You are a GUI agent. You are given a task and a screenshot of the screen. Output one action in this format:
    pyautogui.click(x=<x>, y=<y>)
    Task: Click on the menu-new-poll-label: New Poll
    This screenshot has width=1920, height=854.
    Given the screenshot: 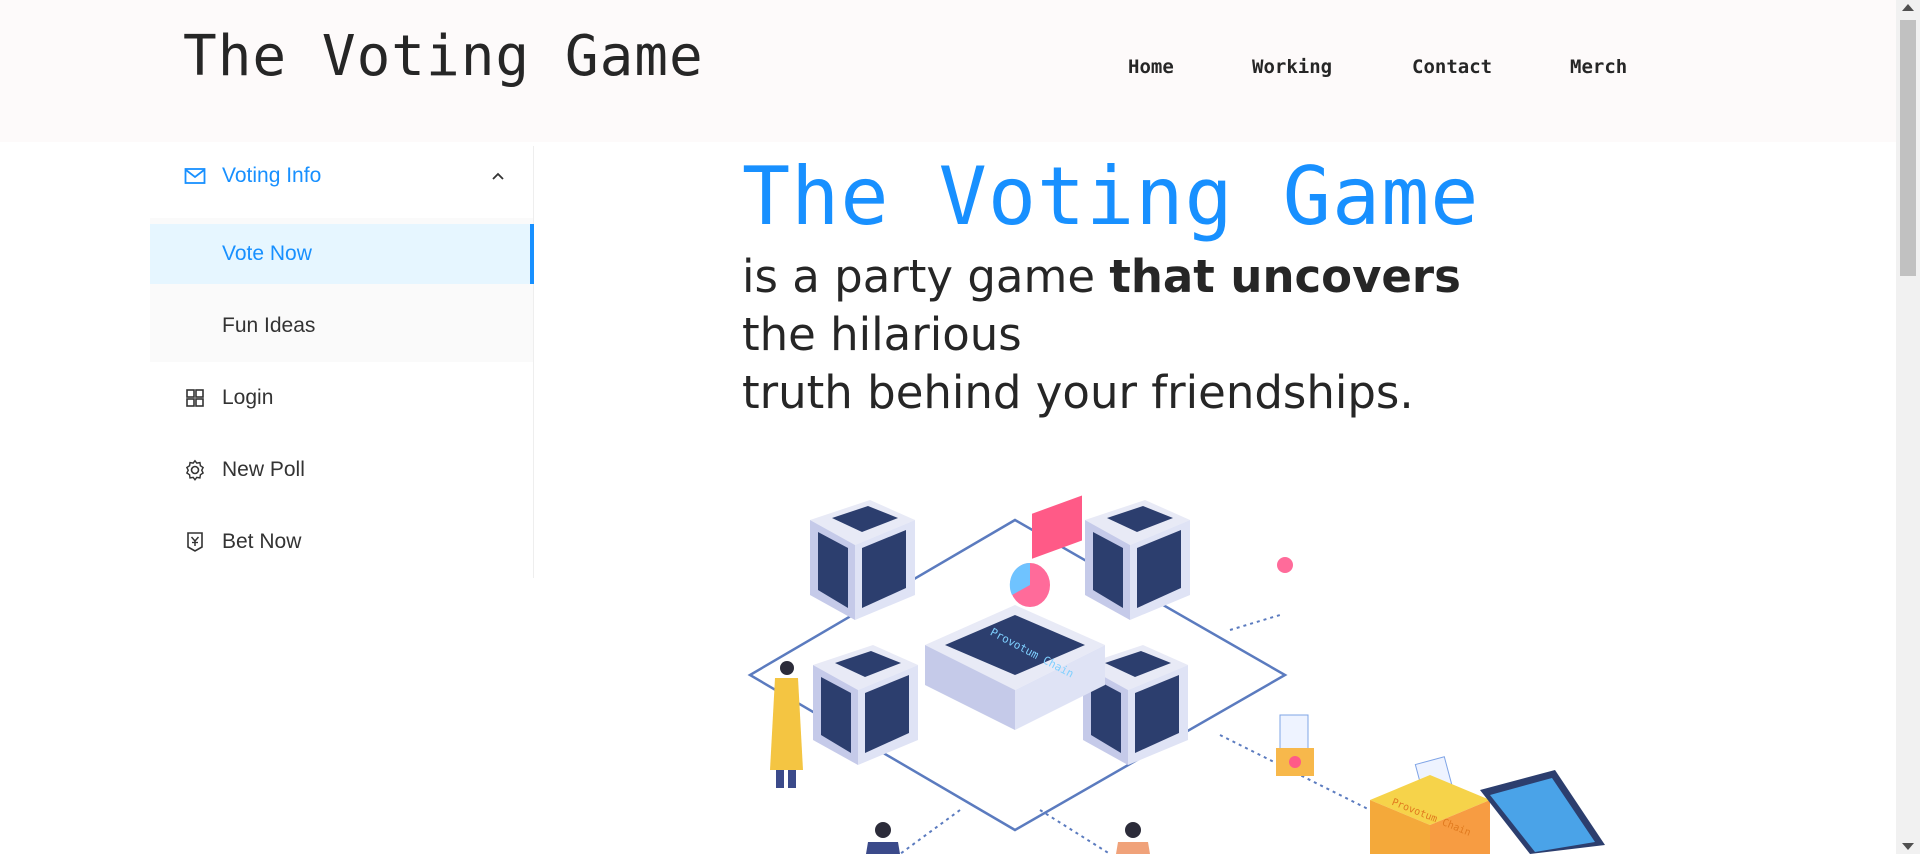 What is the action you would take?
    pyautogui.click(x=263, y=469)
    